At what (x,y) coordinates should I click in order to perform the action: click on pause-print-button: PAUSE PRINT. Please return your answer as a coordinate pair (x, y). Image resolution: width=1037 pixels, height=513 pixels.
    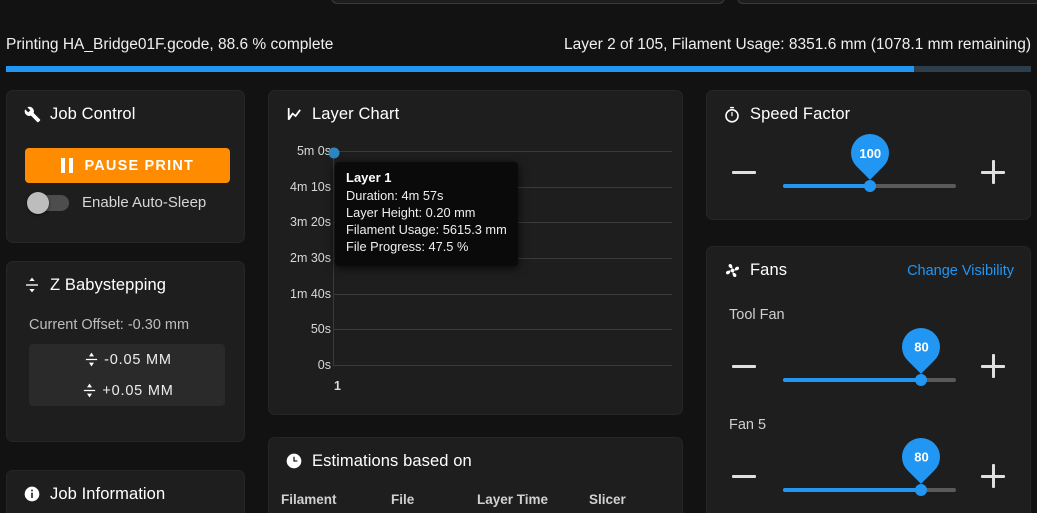
    Looking at the image, I should click on (127, 165).